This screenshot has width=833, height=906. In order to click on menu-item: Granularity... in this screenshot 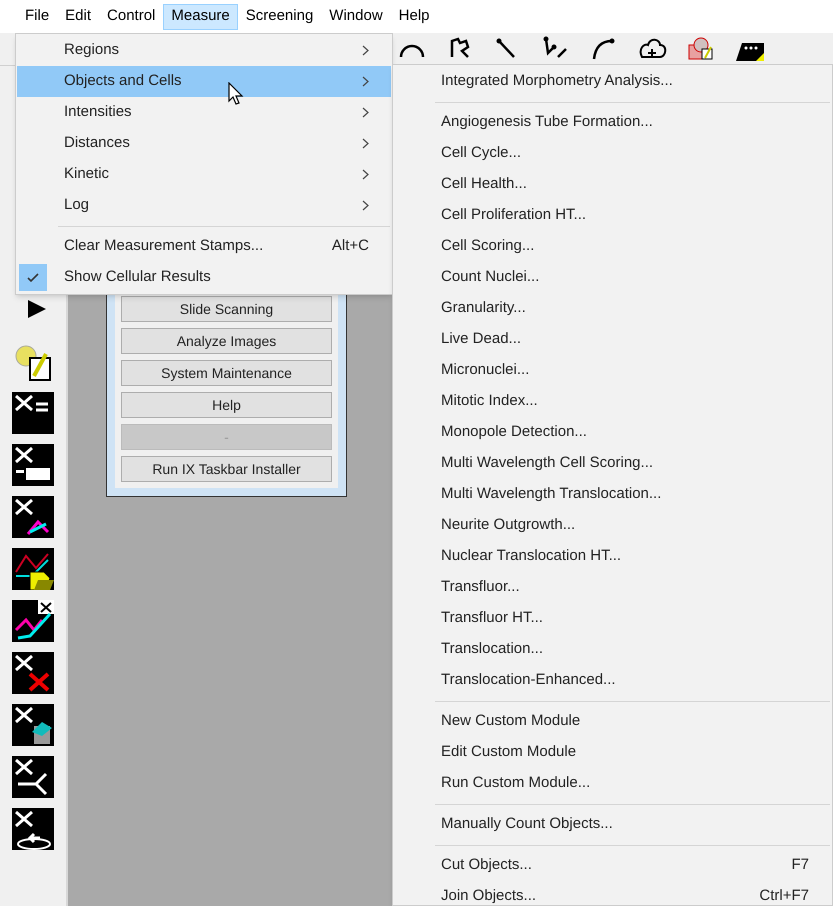, I will do `click(612, 308)`.